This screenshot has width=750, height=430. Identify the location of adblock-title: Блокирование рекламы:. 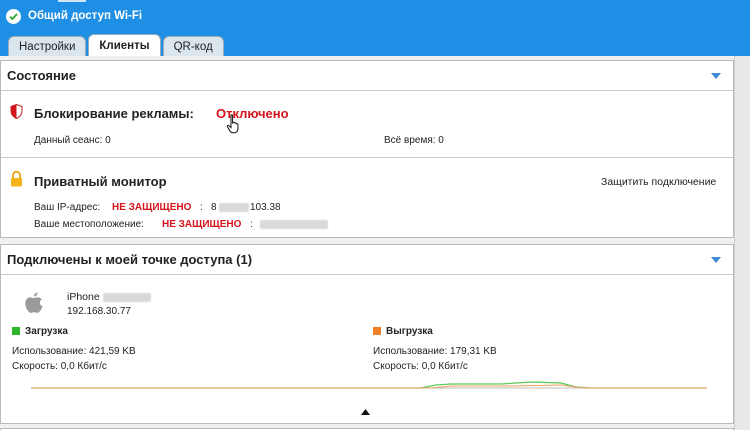
(114, 113).